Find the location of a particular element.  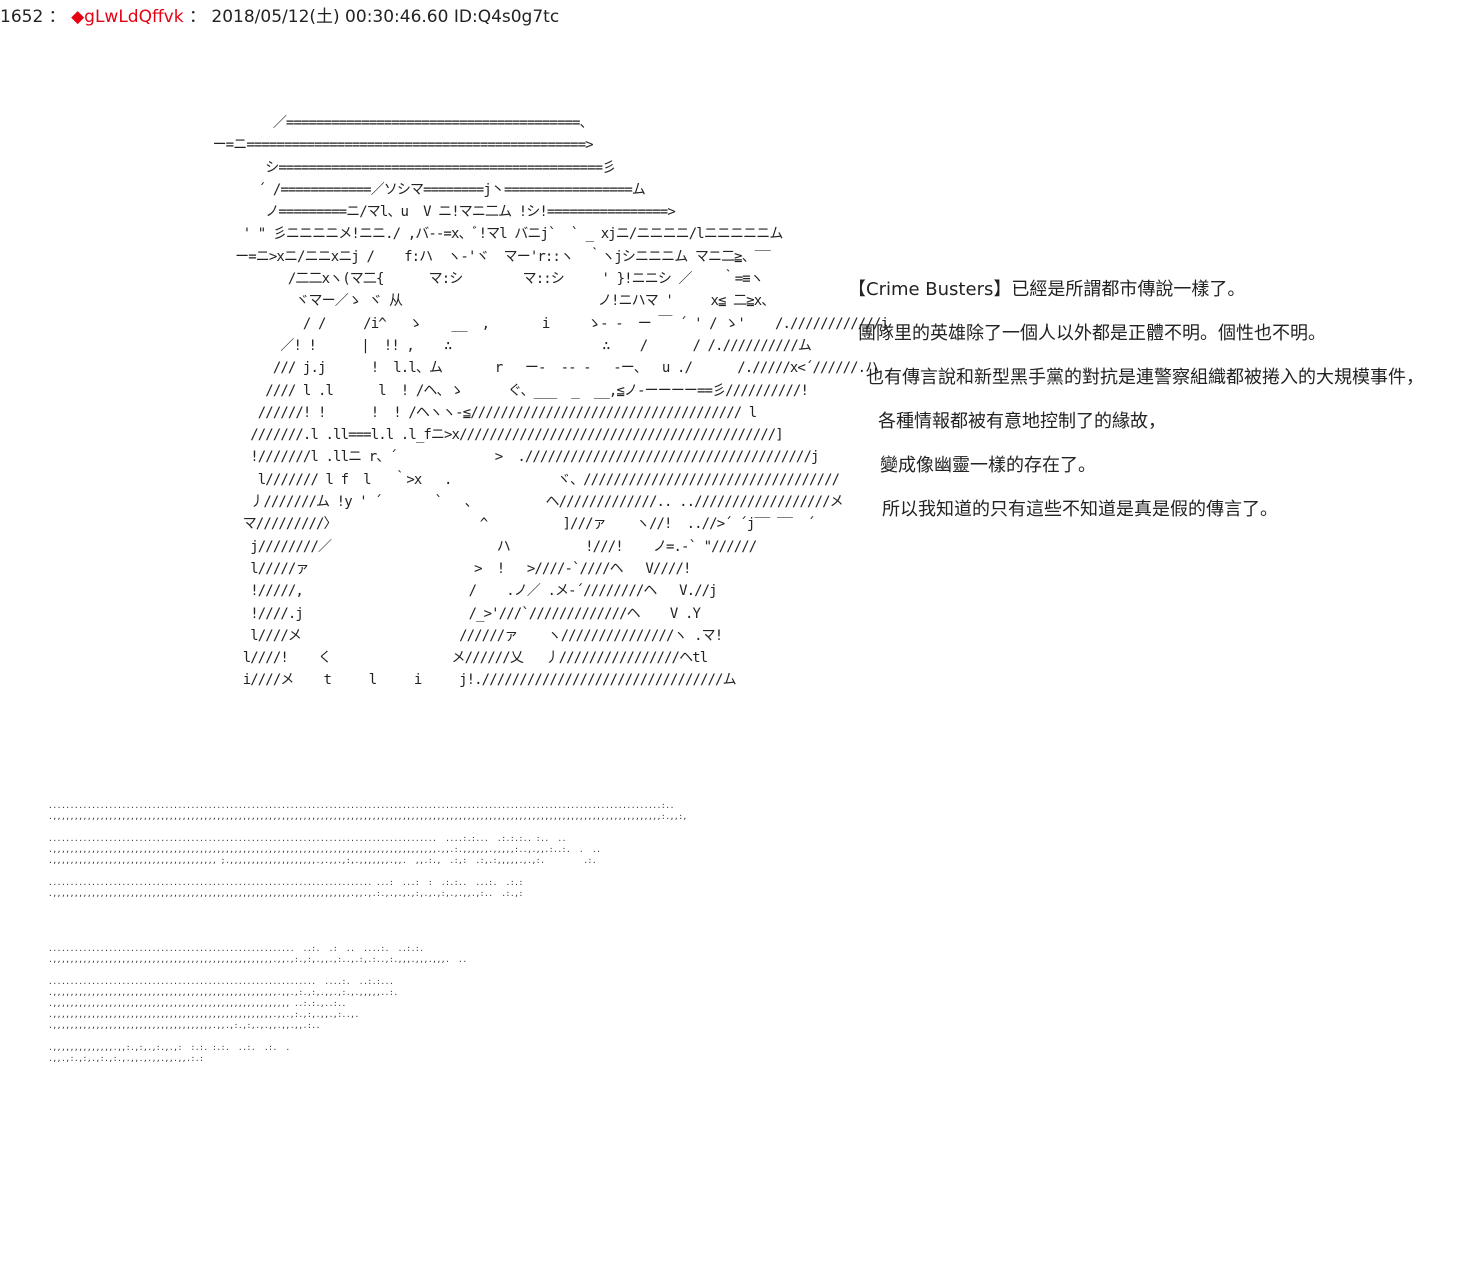

post-id: ID:Q4s0g7tc is located at coordinates (506, 17).